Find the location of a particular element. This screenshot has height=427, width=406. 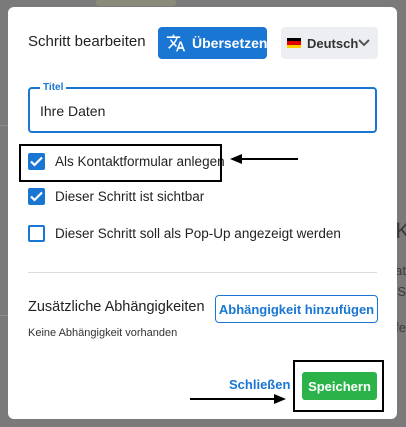

title-field-value: Ihre Daten is located at coordinates (72, 111).